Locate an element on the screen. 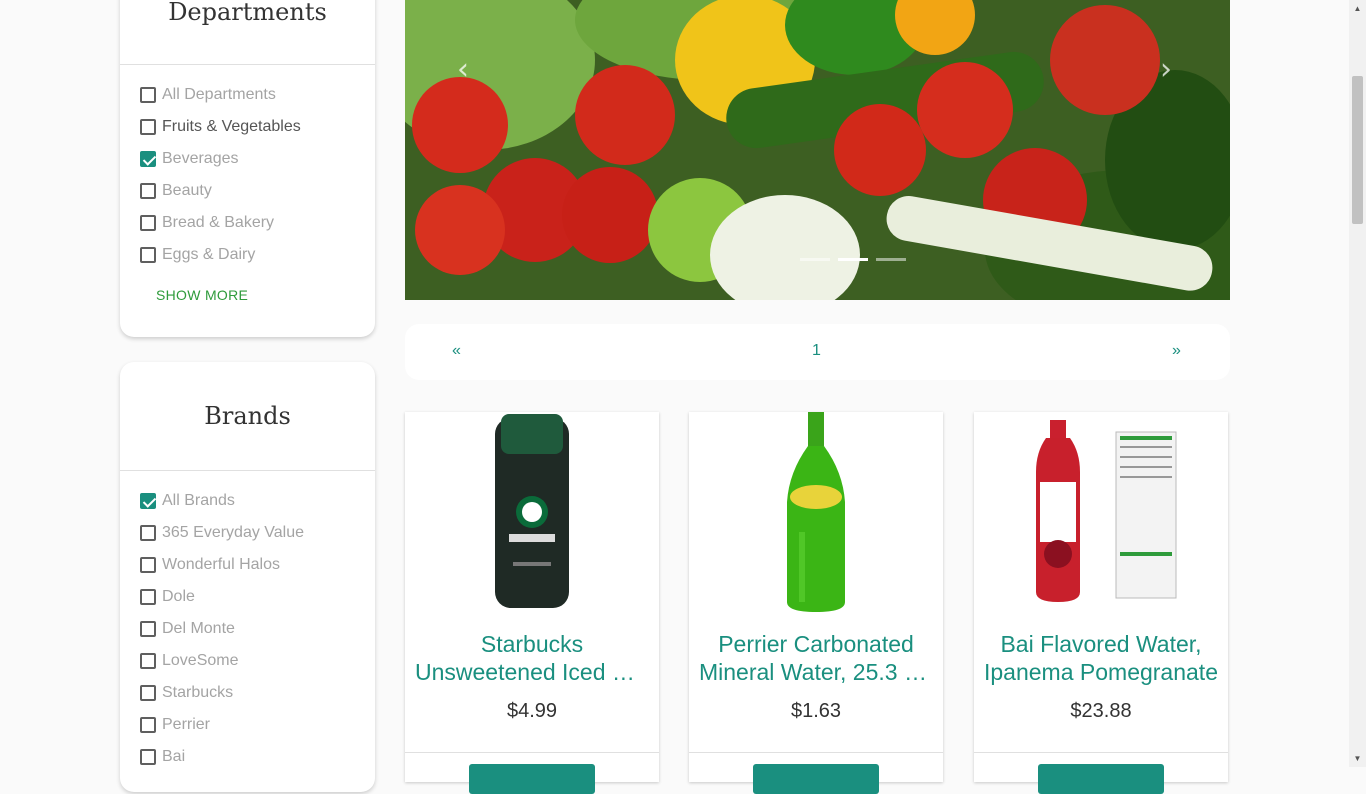 This screenshot has height=794, width=1366. pagination-page-1: 1 is located at coordinates (816, 351).